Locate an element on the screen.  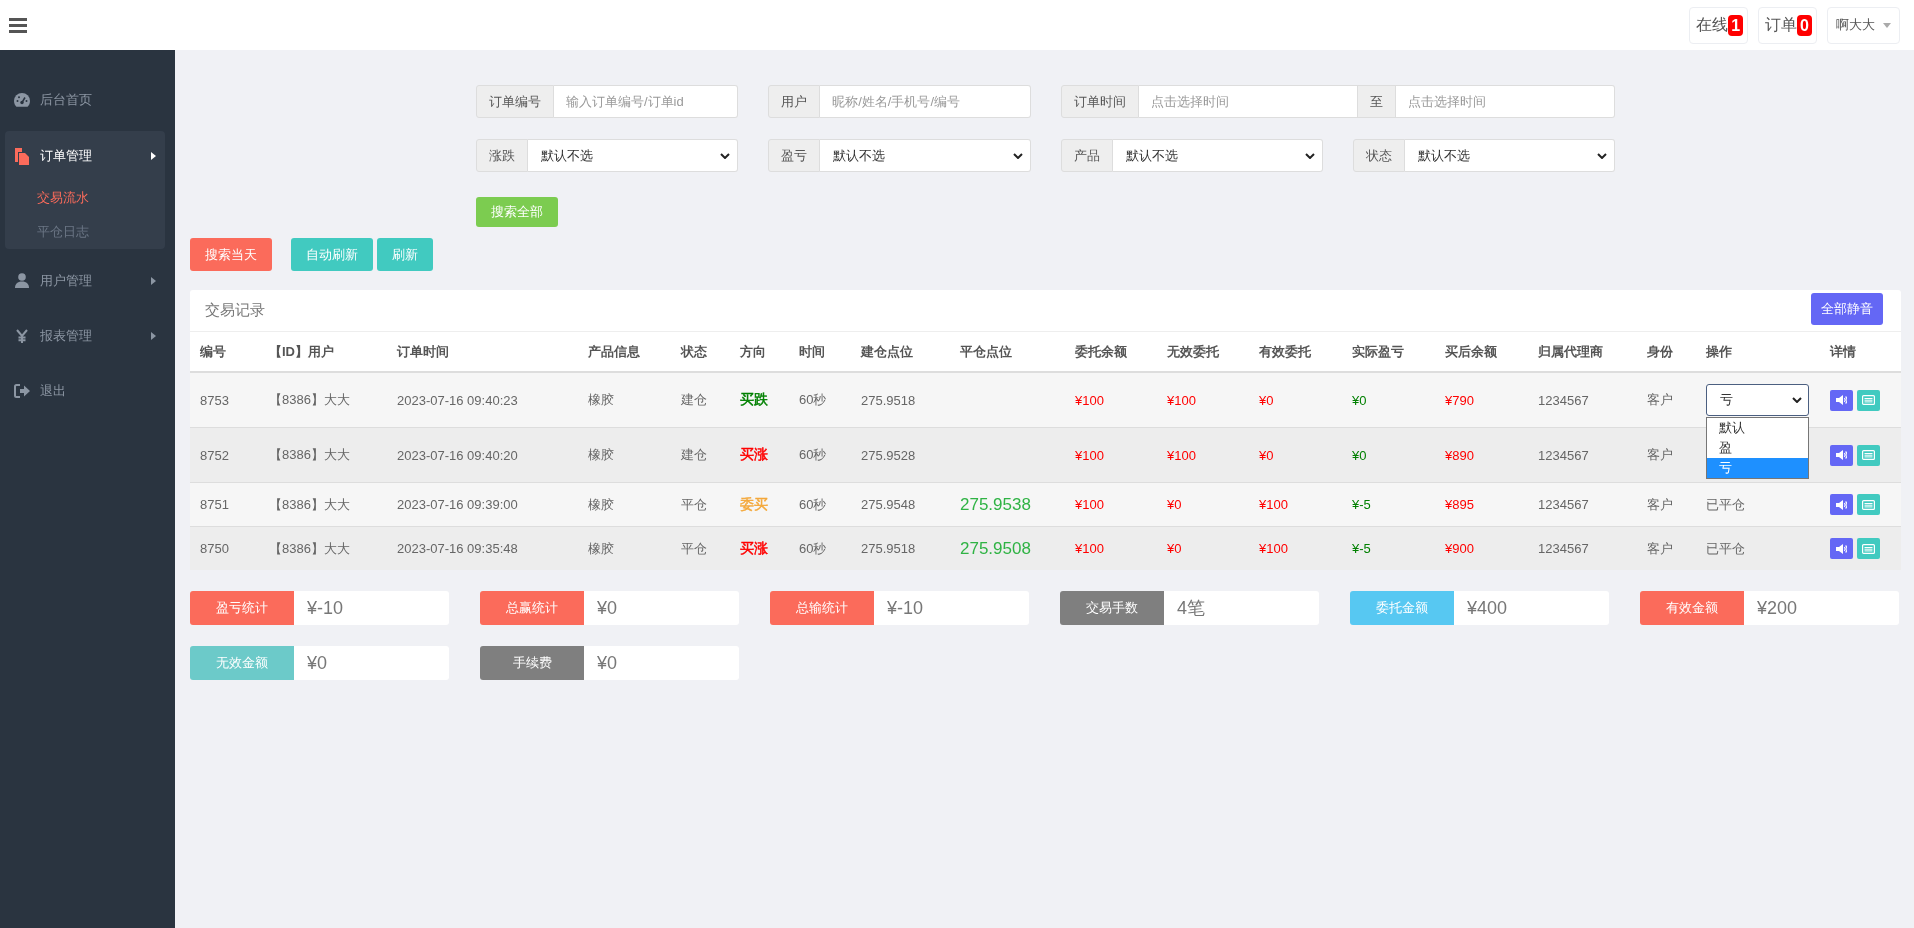
submenu-item: 交易流水 is located at coordinates (85, 198).